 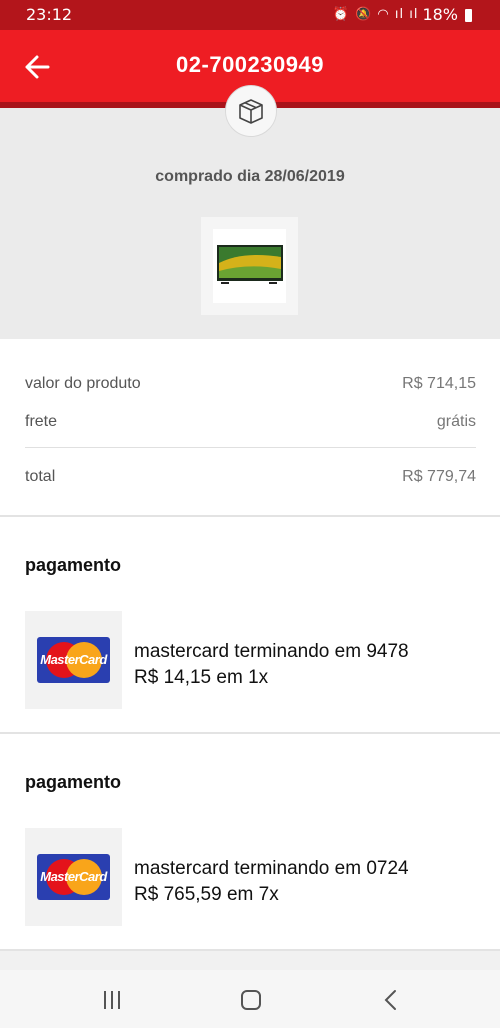 What do you see at coordinates (440, 14) in the screenshot?
I see `battery-percent: 18%` at bounding box center [440, 14].